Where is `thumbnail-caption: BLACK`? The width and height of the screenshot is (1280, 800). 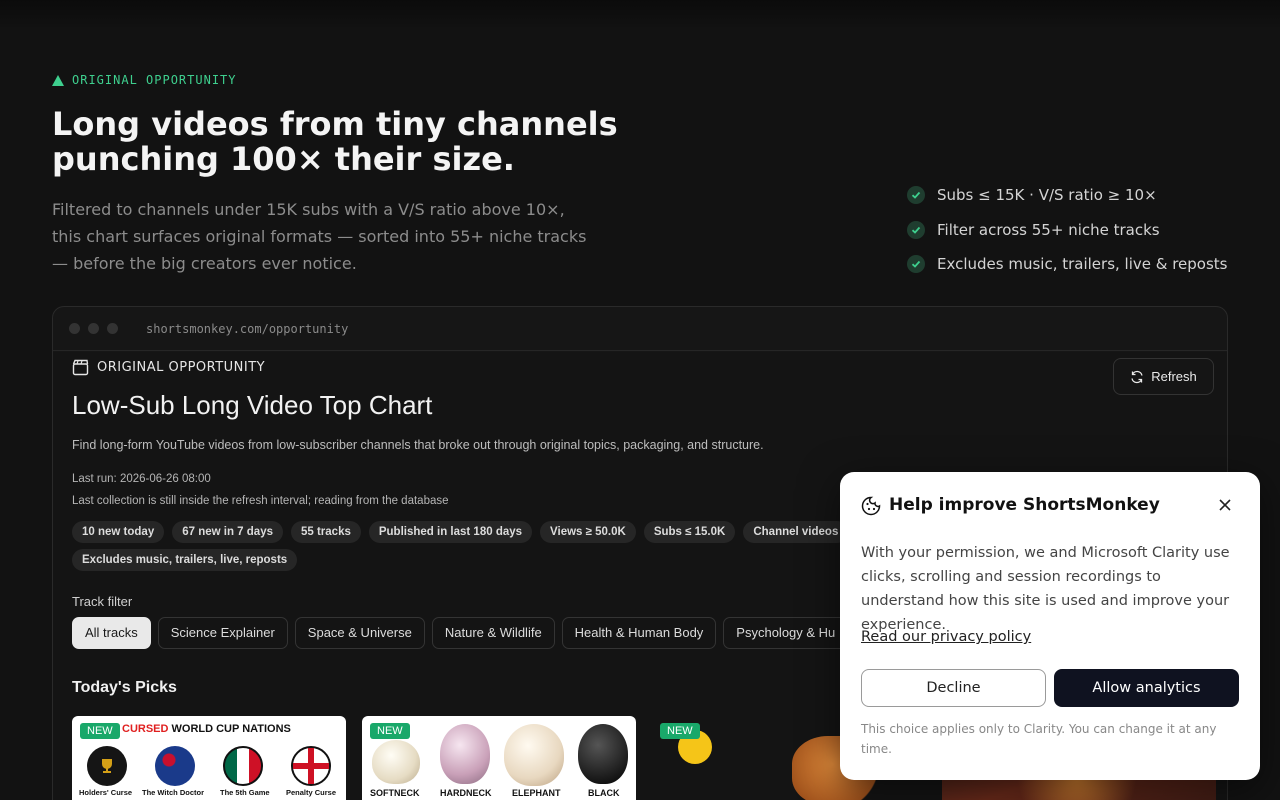 thumbnail-caption: BLACK is located at coordinates (604, 793).